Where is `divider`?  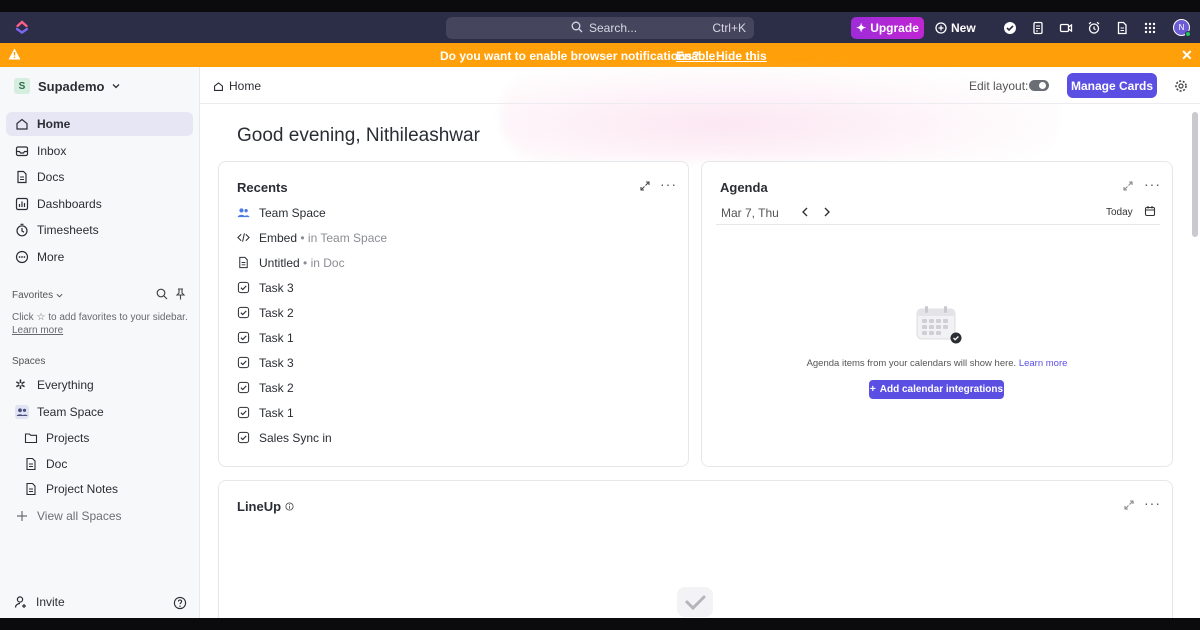
divider is located at coordinates (938, 224).